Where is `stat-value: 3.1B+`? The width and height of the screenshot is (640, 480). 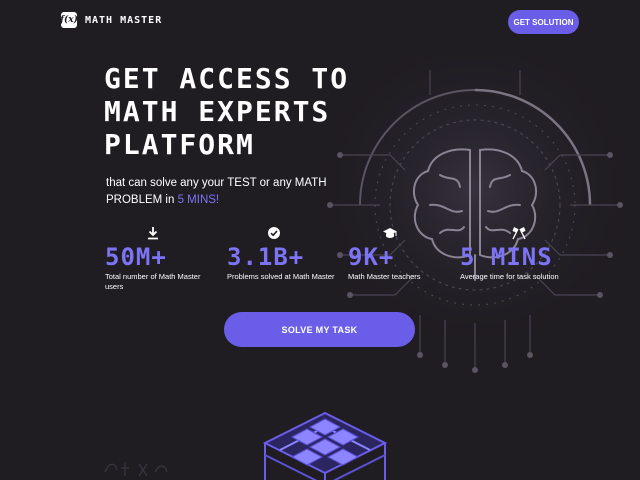 stat-value: 3.1B+ is located at coordinates (266, 257).